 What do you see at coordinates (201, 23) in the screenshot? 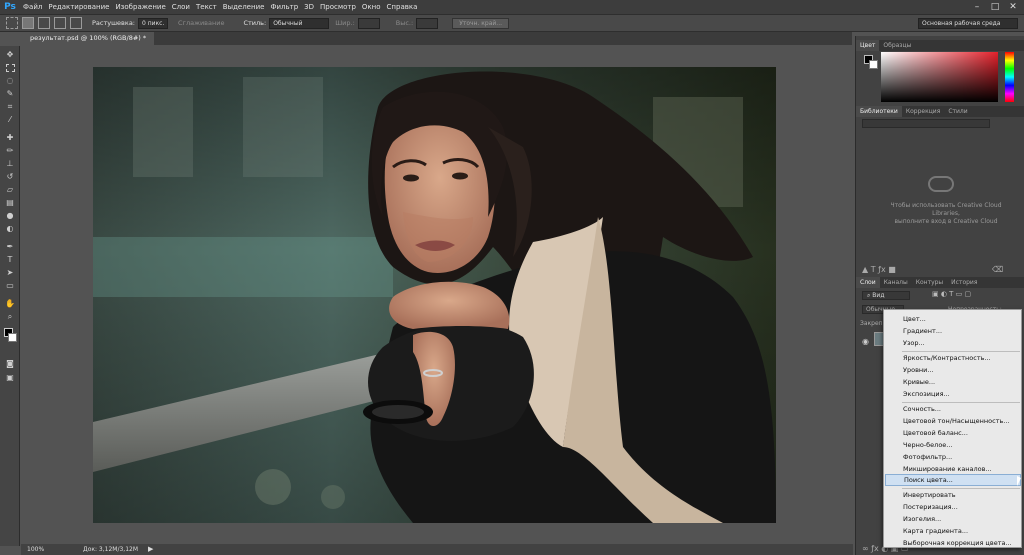
I see `antialias-checkbox: Сглаживание` at bounding box center [201, 23].